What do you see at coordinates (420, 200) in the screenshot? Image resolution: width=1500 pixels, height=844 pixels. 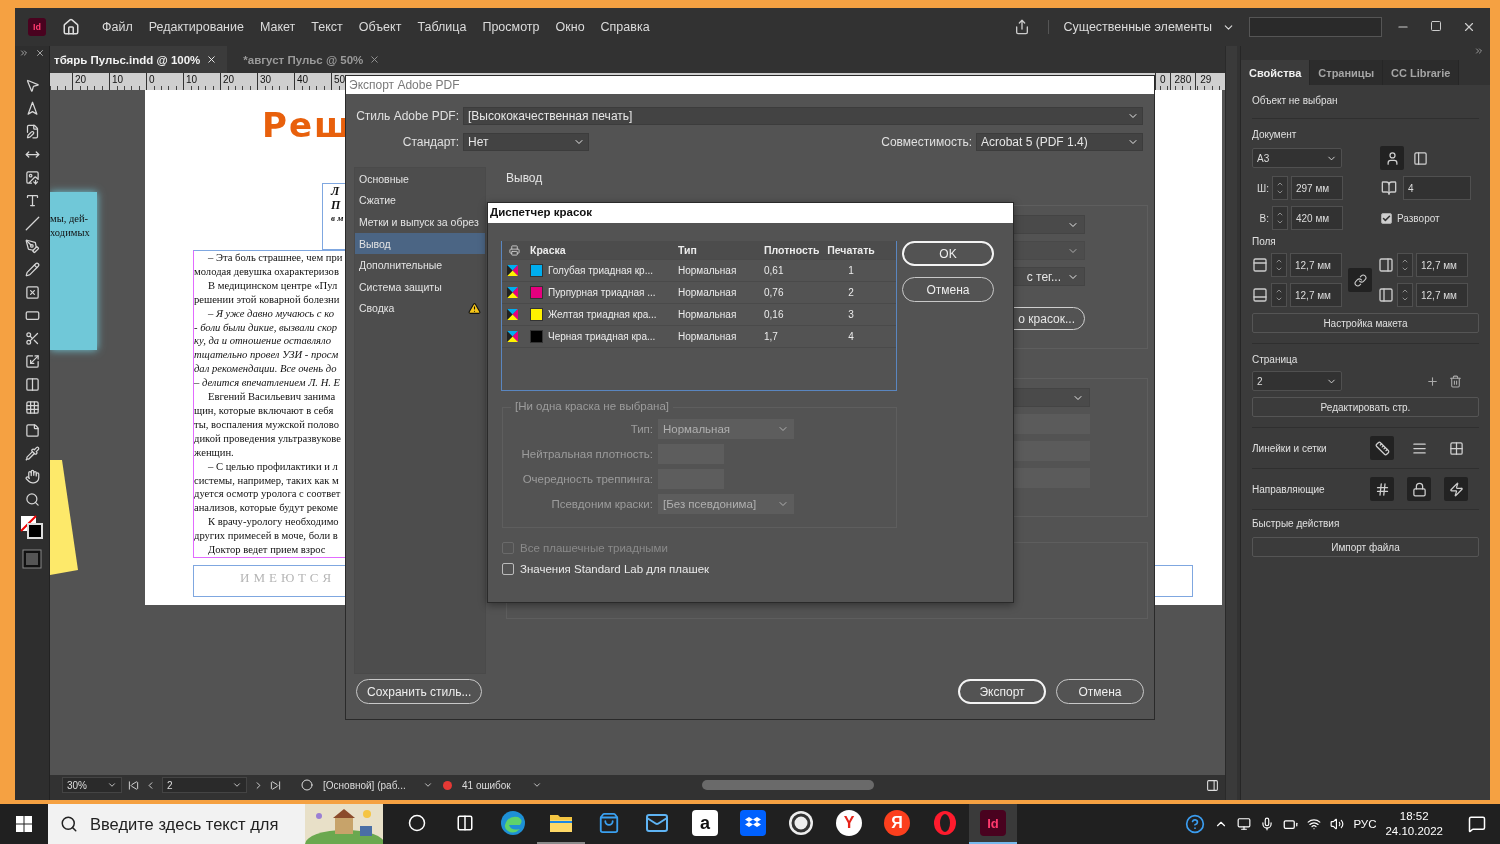 I see `category-item: Сжатие` at bounding box center [420, 200].